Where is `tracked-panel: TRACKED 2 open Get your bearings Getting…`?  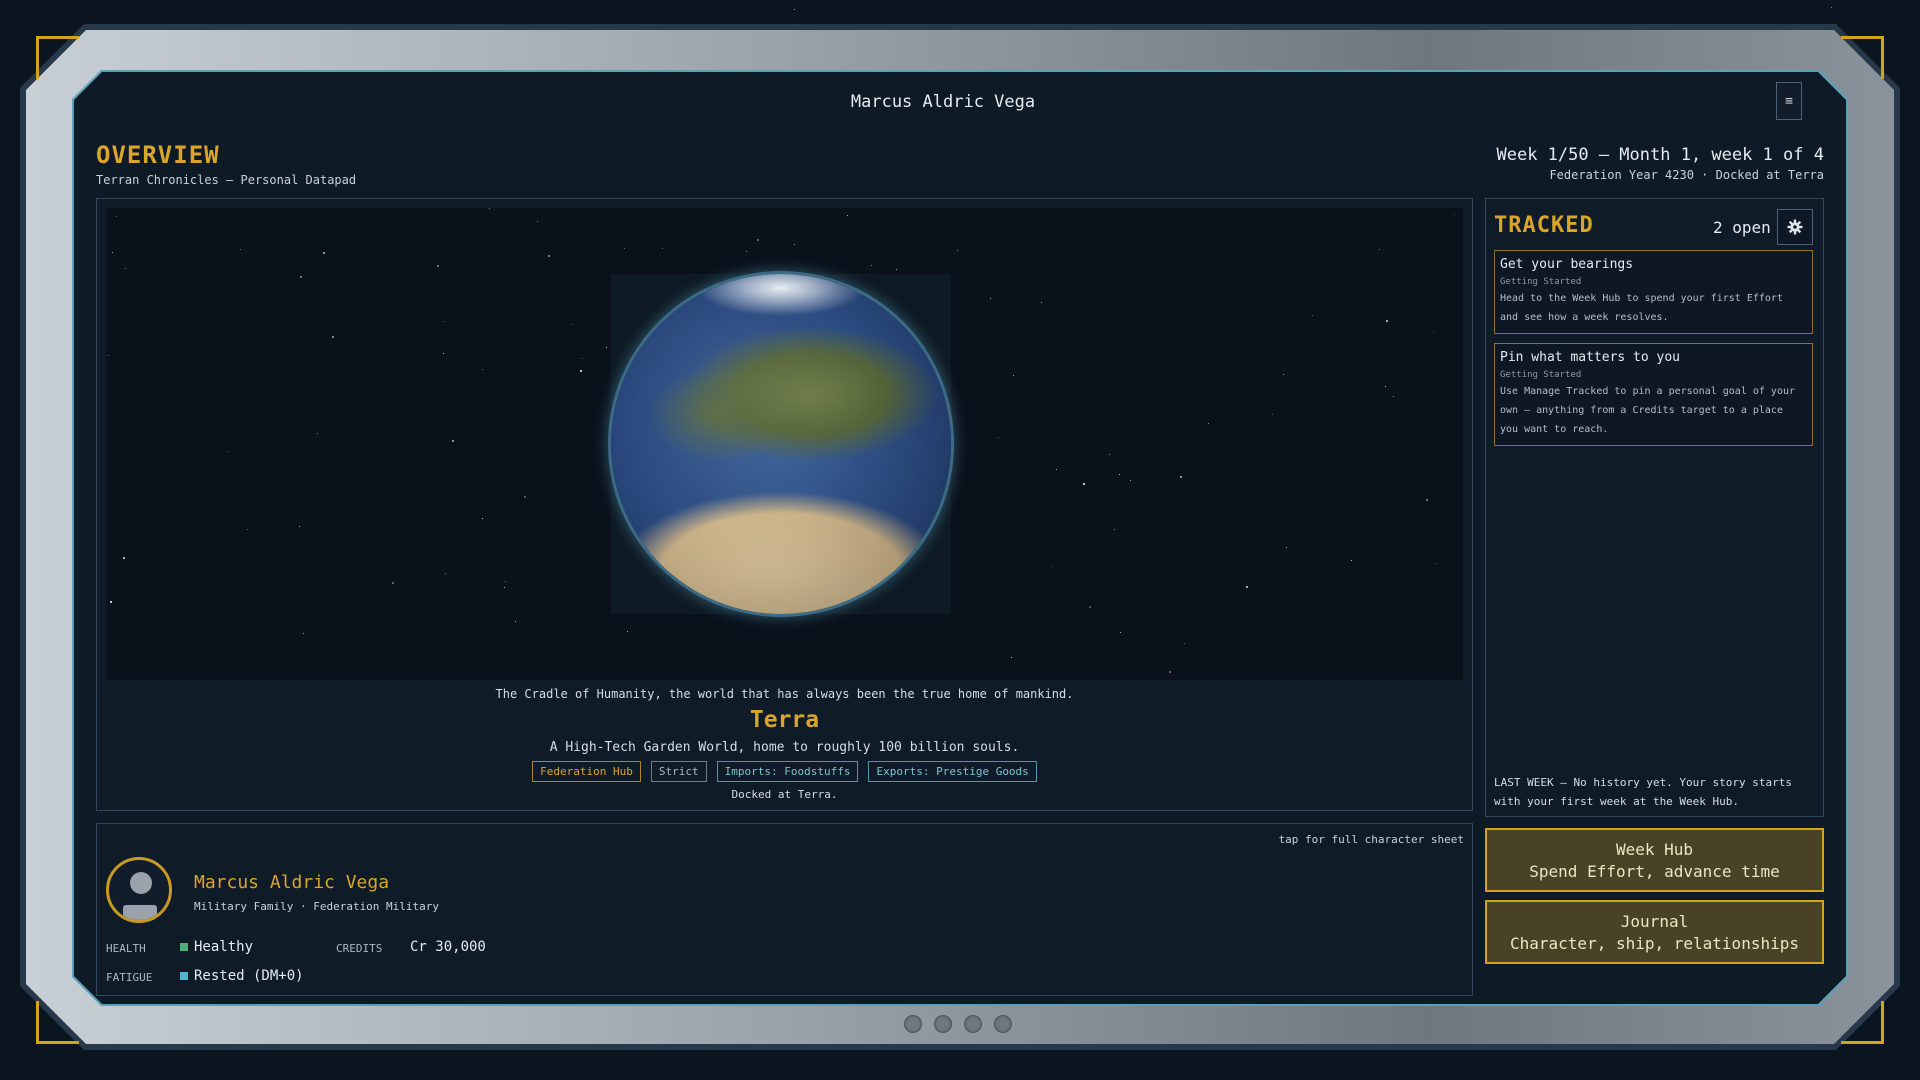 tracked-panel: TRACKED 2 open Get your bearings Getting… is located at coordinates (1654, 507).